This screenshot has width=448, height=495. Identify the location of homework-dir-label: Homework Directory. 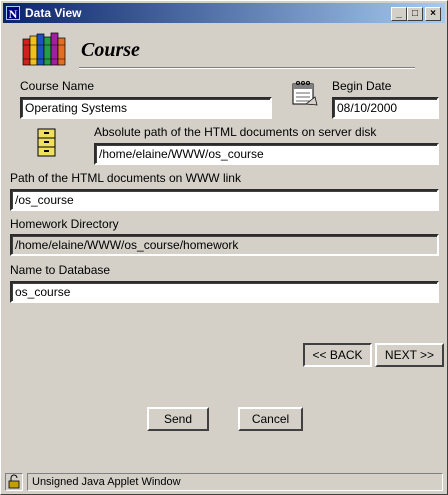
(64, 224).